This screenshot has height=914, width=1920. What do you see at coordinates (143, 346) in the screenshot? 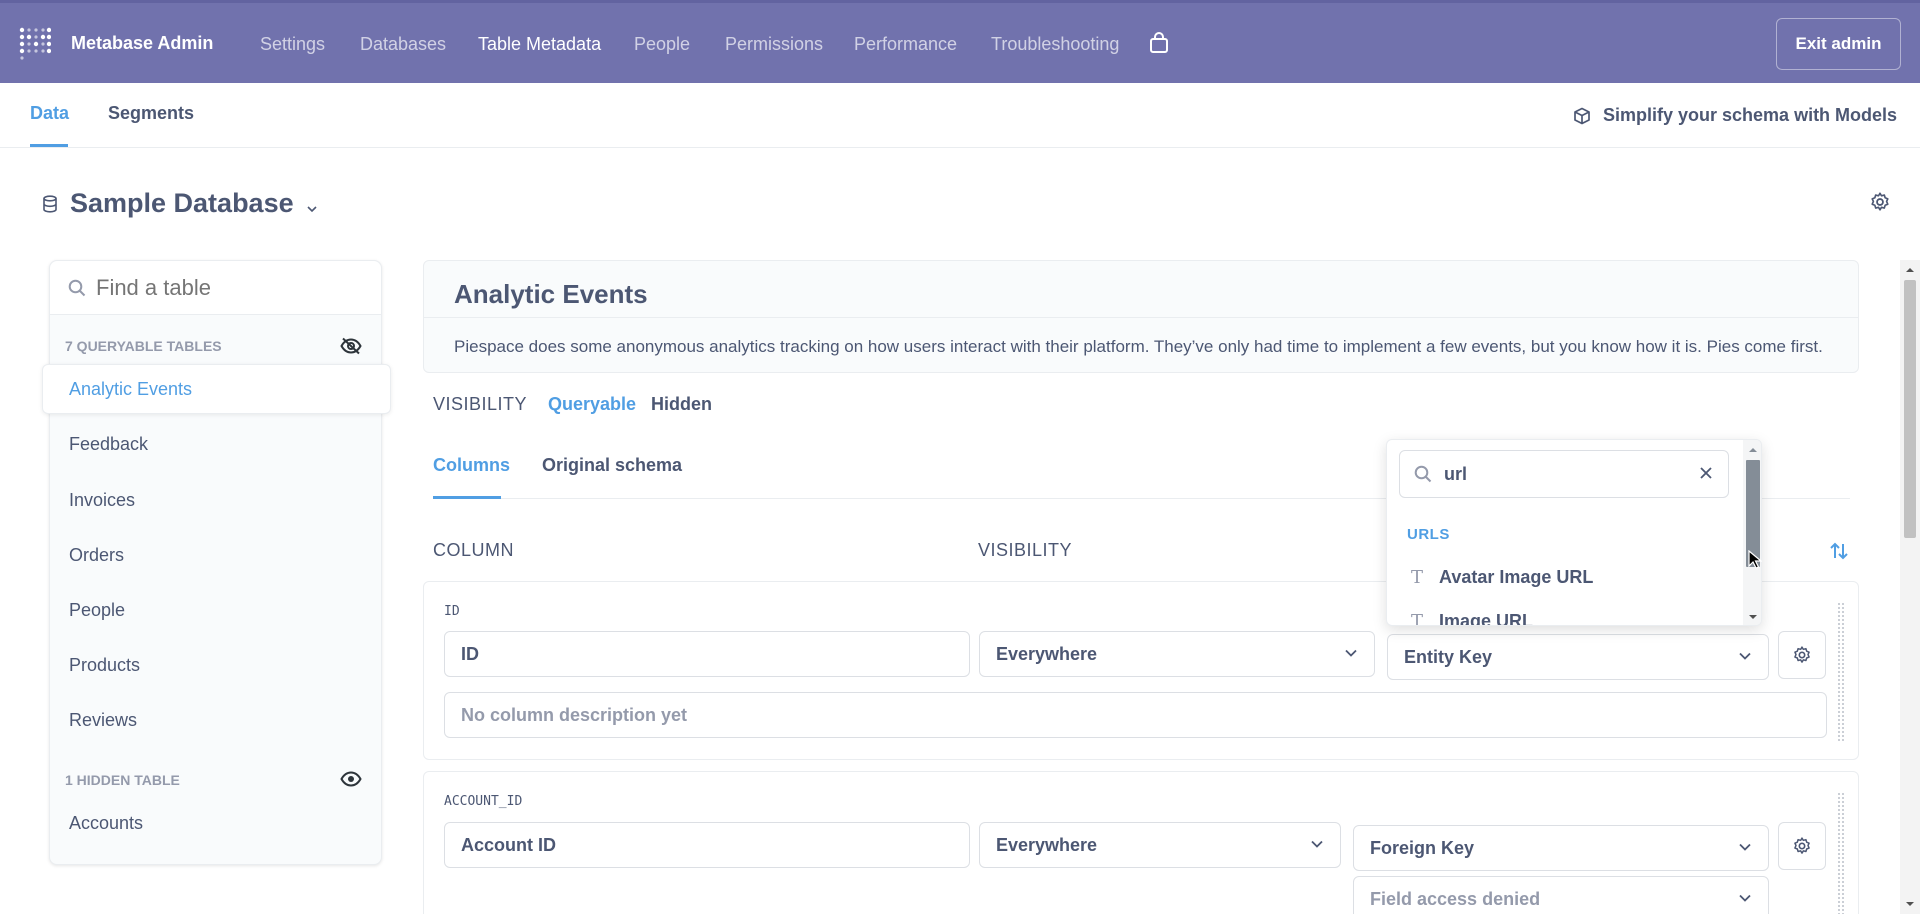
I see `queryable-tables-heading: 7 QUERYABLE TABLES` at bounding box center [143, 346].